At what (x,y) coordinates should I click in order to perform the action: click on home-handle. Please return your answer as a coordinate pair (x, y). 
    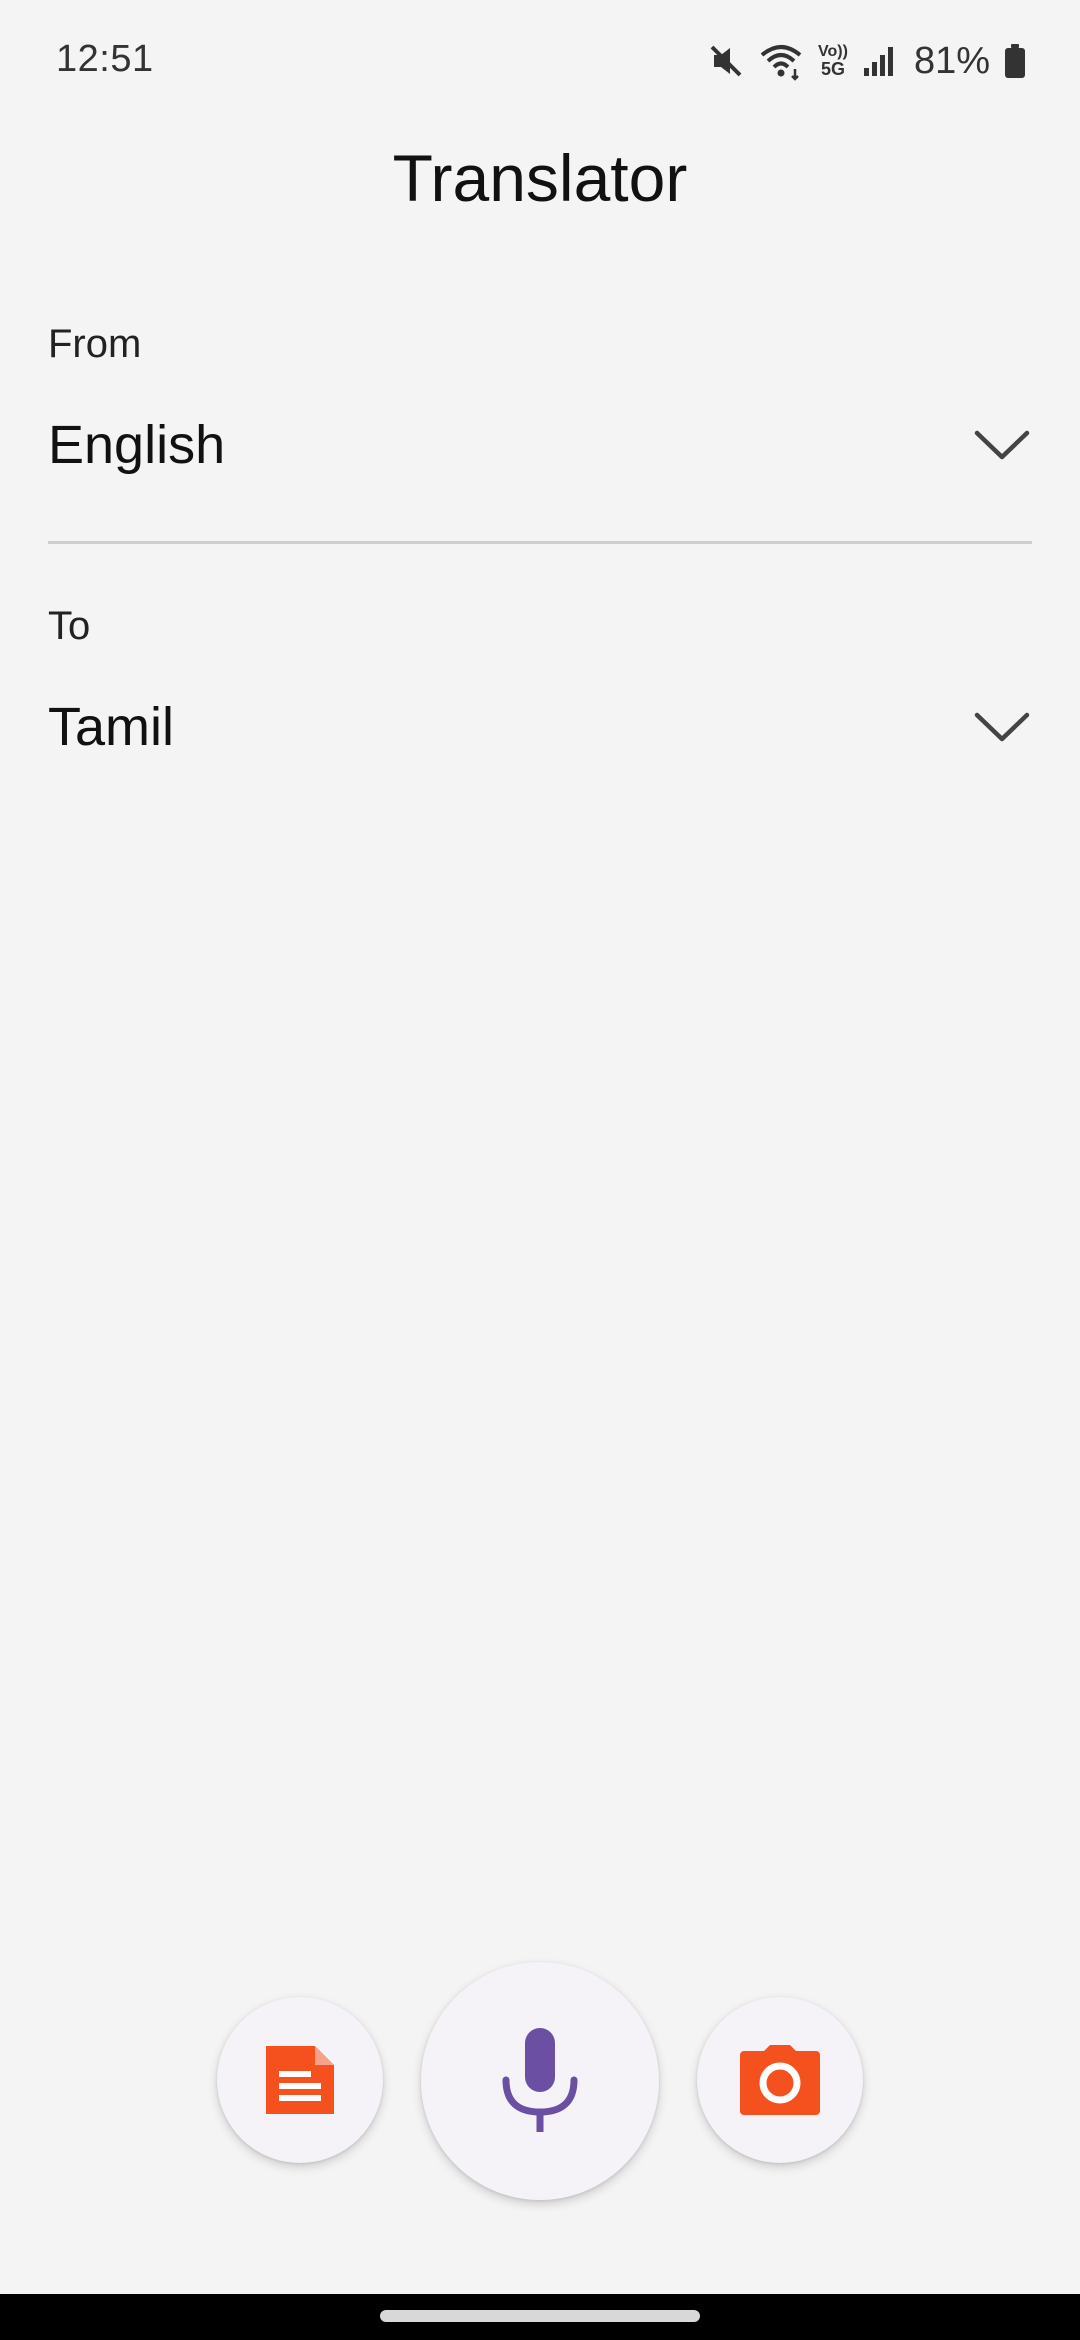
    Looking at the image, I should click on (540, 2316).